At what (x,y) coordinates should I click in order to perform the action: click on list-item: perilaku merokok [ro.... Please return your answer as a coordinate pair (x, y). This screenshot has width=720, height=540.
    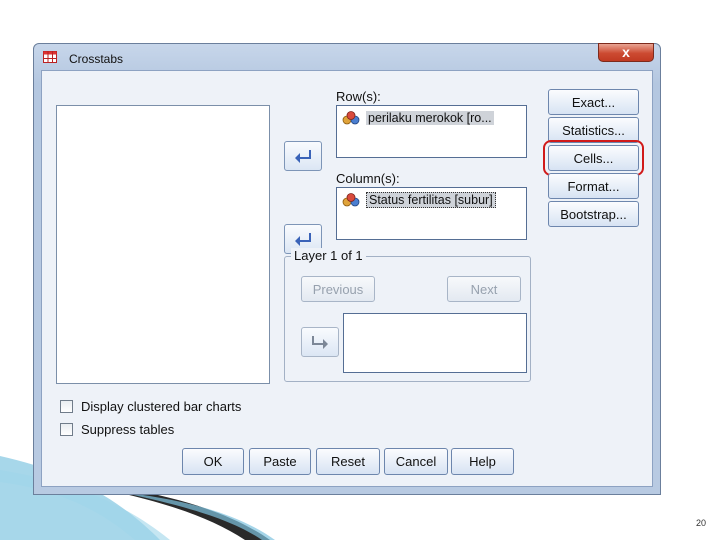
    Looking at the image, I should click on (431, 117).